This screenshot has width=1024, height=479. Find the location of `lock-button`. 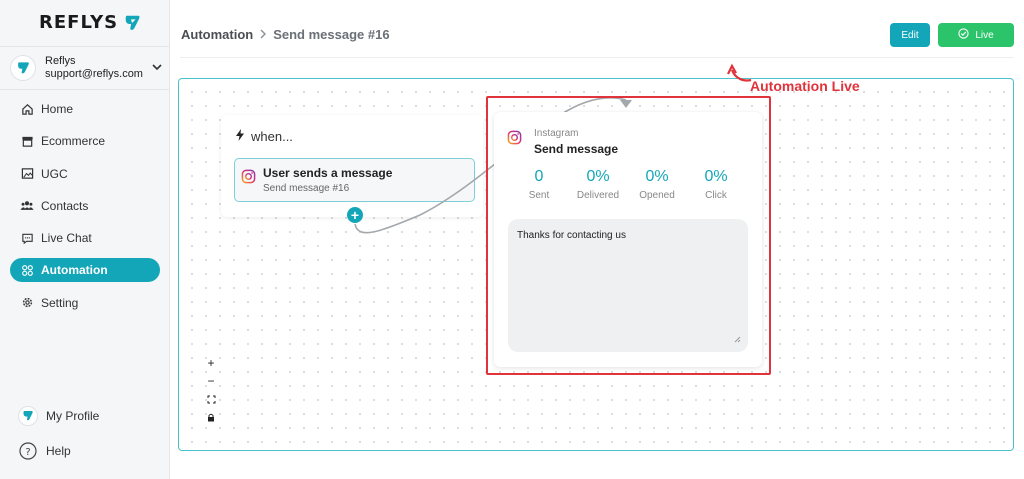

lock-button is located at coordinates (211, 417).